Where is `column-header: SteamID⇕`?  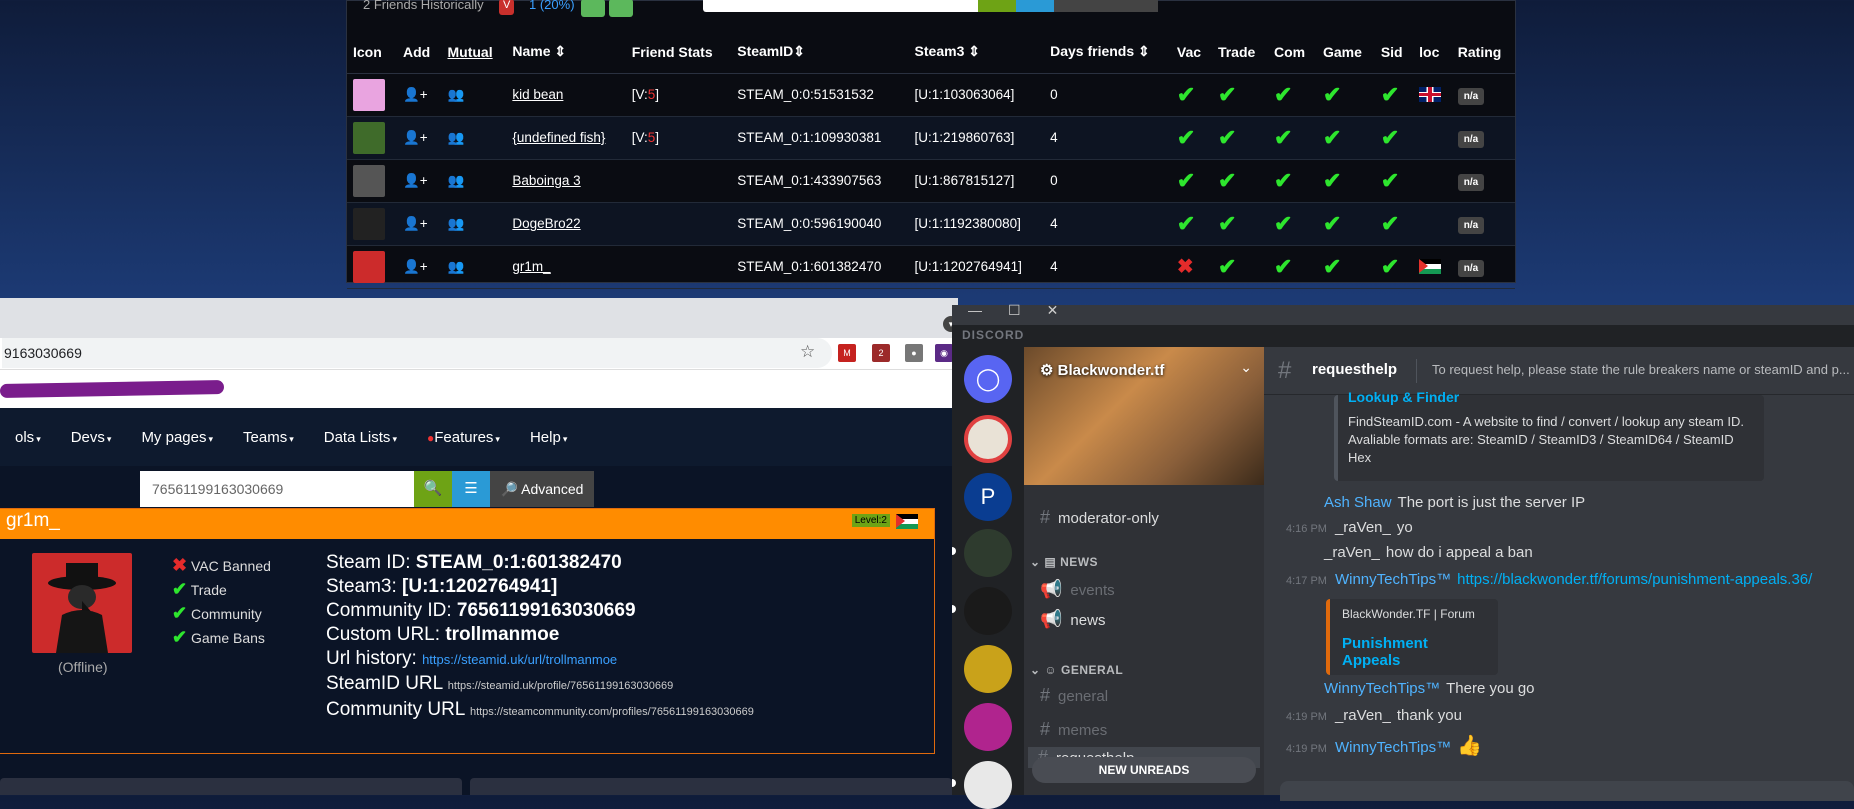
column-header: SteamID⇕ is located at coordinates (820, 52).